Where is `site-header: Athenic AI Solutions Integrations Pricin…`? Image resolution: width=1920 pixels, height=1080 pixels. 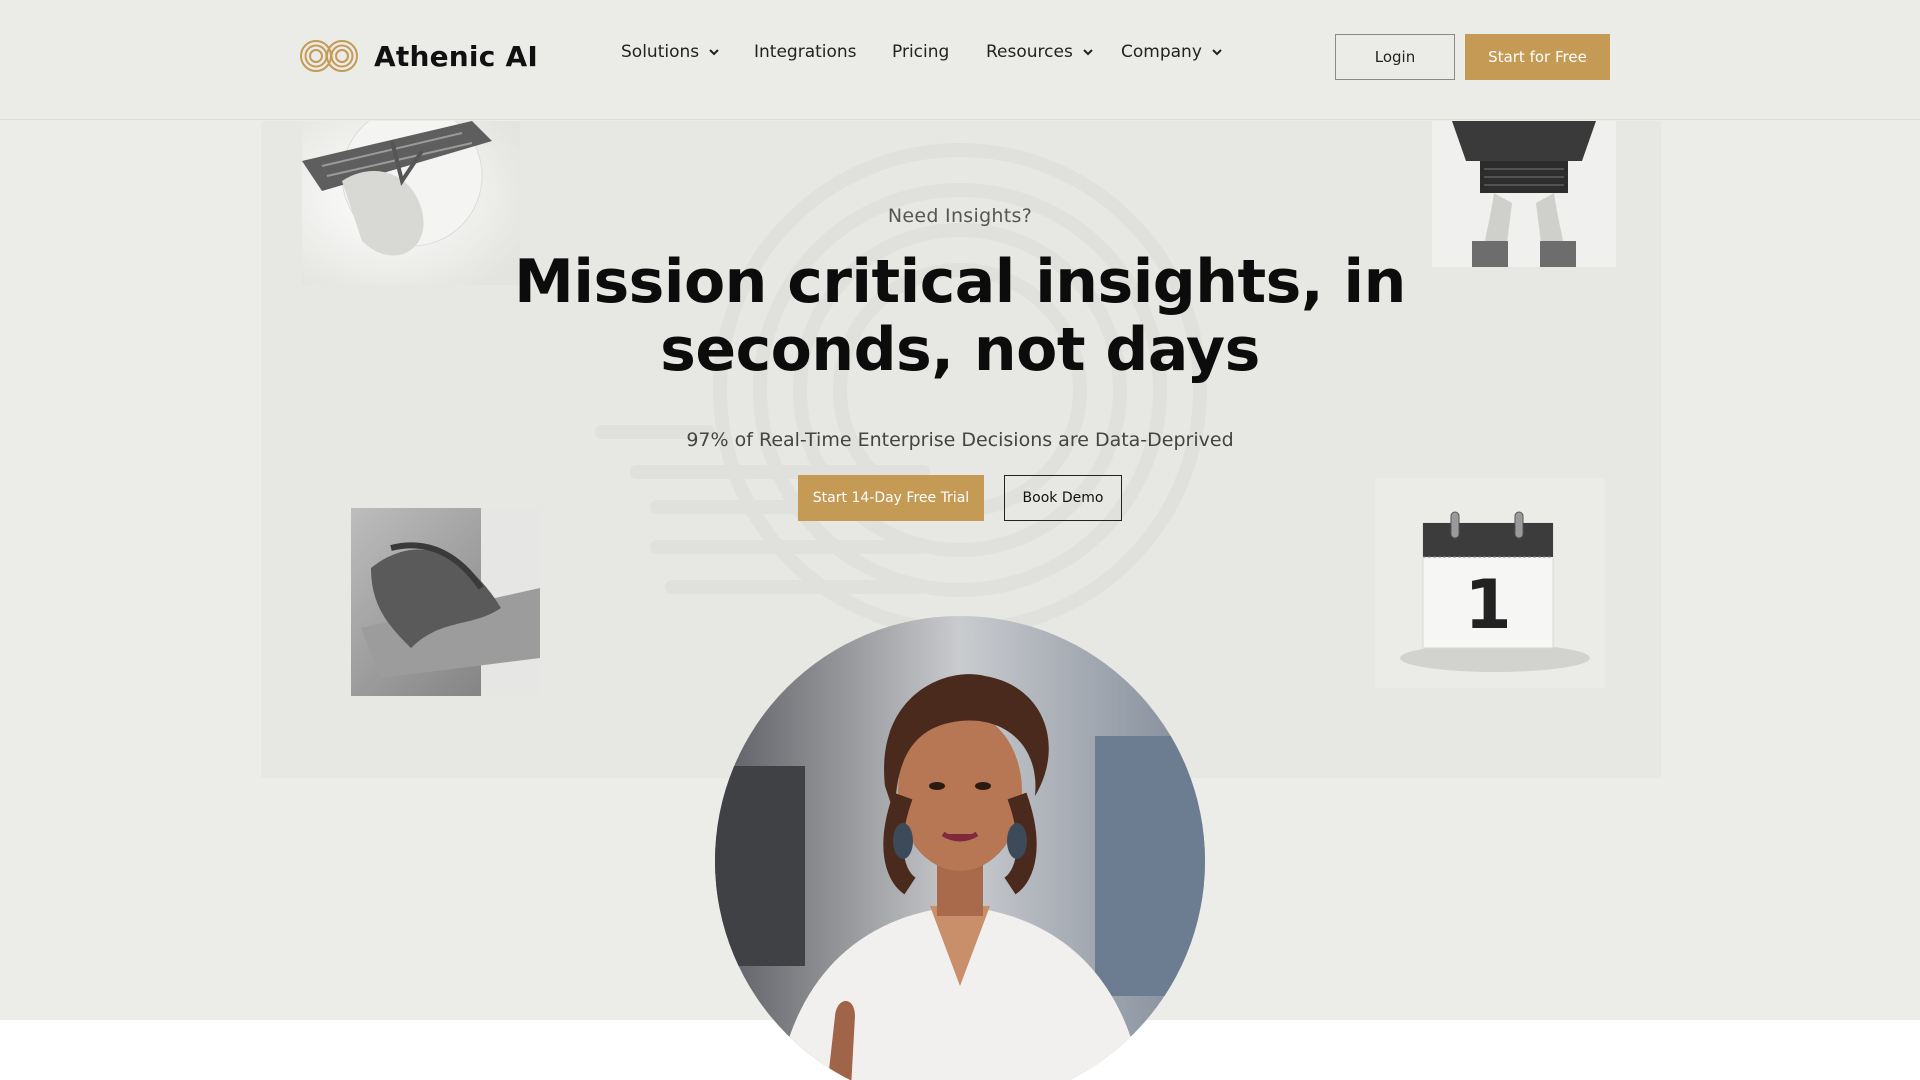 site-header: Athenic AI Solutions Integrations Pricin… is located at coordinates (960, 60).